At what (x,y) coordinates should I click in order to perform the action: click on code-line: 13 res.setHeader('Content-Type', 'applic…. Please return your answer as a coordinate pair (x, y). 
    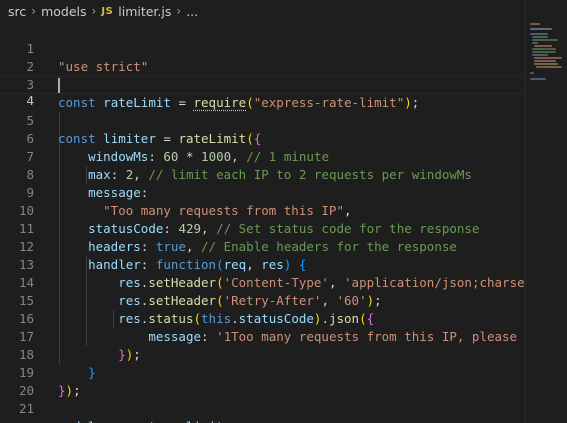
    Looking at the image, I should click on (262, 264).